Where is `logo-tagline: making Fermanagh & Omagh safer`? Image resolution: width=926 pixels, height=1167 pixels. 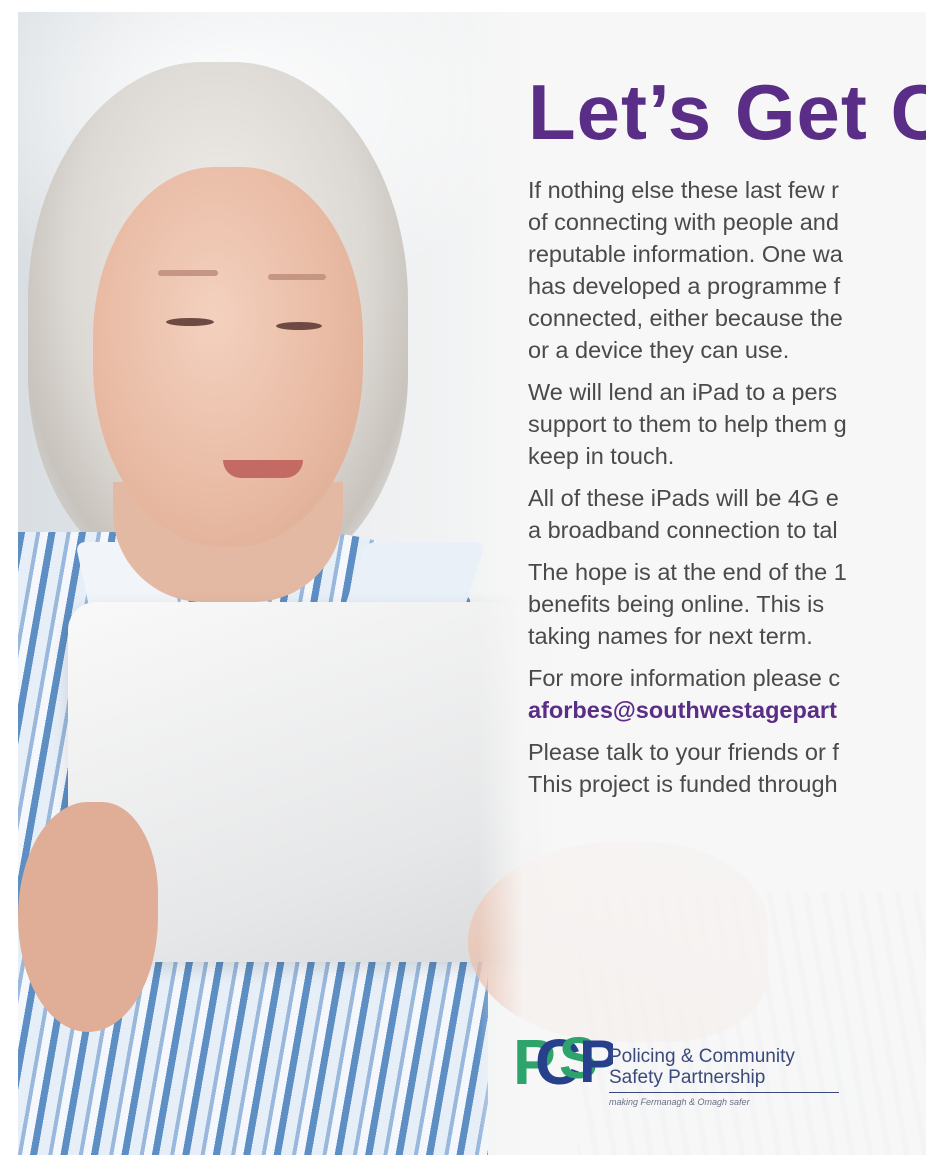
logo-tagline: making Fermanagh & Omagh safer is located at coordinates (679, 1102).